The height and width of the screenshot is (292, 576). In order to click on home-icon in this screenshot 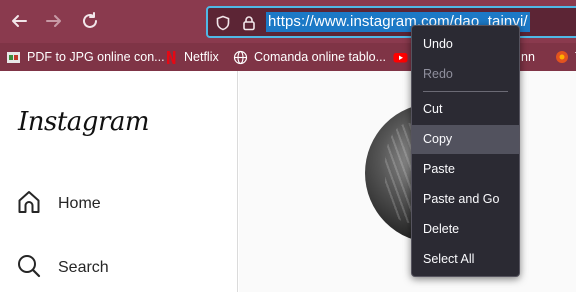, I will do `click(29, 204)`.